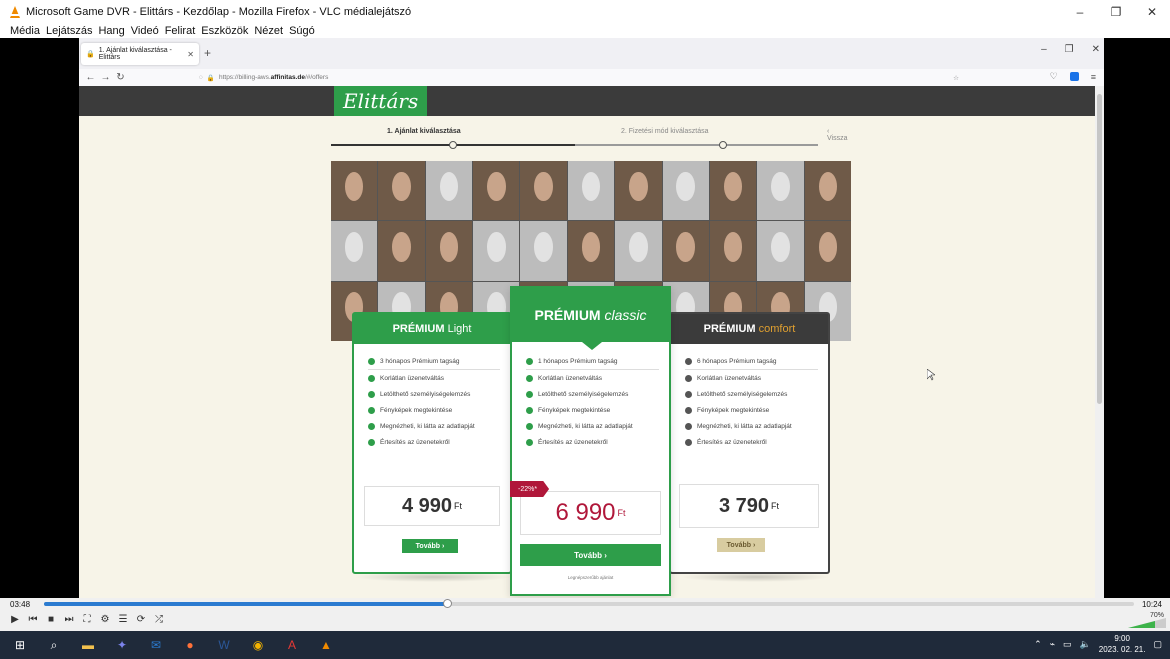  Describe the element at coordinates (621, 513) in the screenshot. I see `currency-classic: Ft` at that location.